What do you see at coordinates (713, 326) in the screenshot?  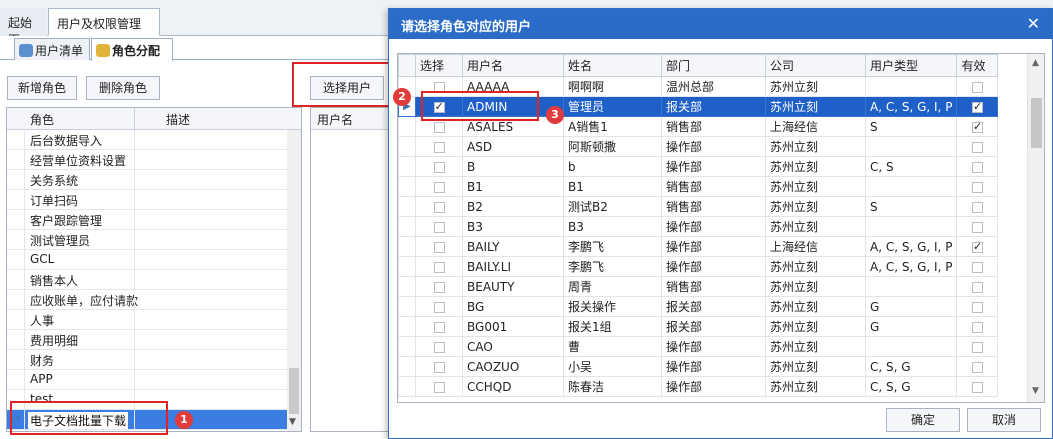 I see `department-cell: 报关部` at bounding box center [713, 326].